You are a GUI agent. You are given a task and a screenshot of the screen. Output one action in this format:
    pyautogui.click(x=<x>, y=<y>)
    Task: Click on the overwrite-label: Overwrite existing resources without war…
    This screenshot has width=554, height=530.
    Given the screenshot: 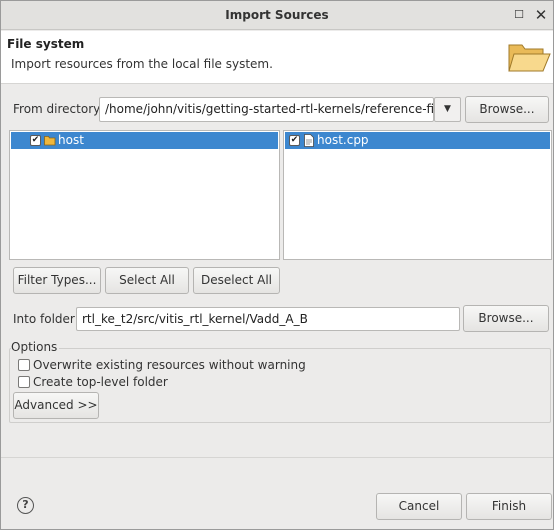 What is the action you would take?
    pyautogui.click(x=169, y=365)
    